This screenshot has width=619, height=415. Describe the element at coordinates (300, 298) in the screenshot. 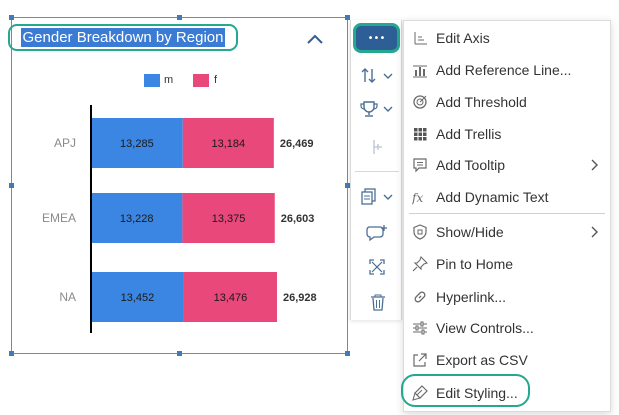

I see `total-label: 26,928` at that location.